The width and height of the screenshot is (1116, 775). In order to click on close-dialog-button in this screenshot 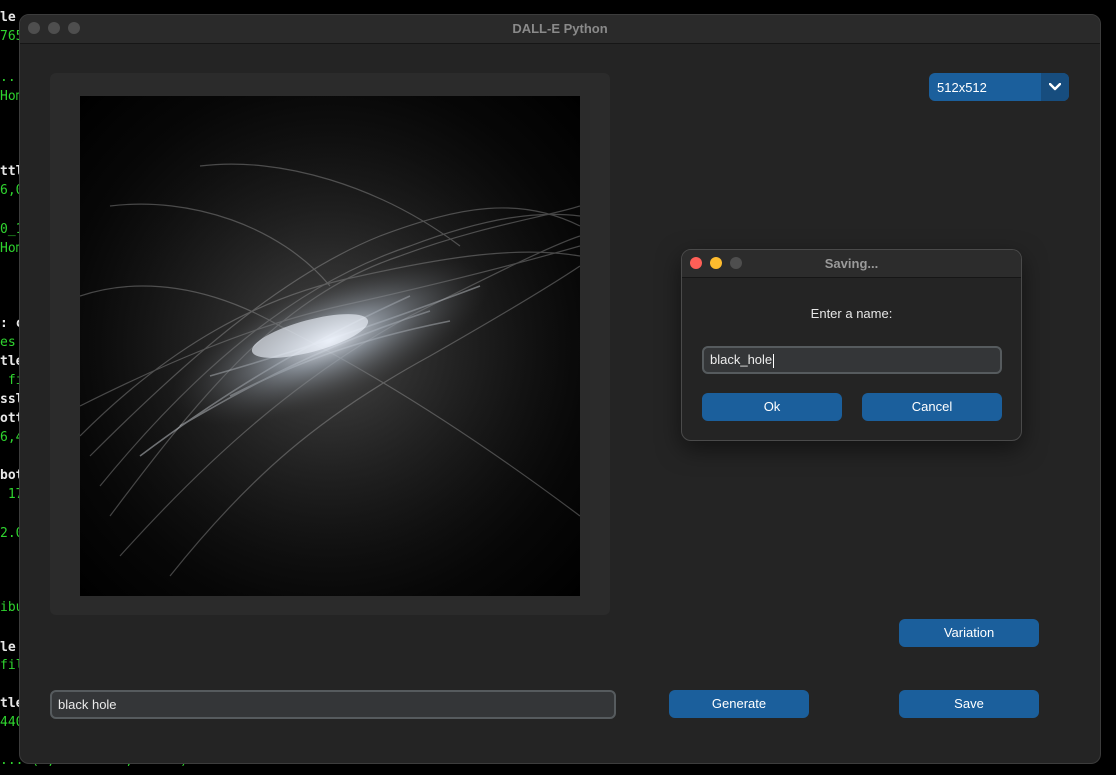, I will do `click(696, 263)`.